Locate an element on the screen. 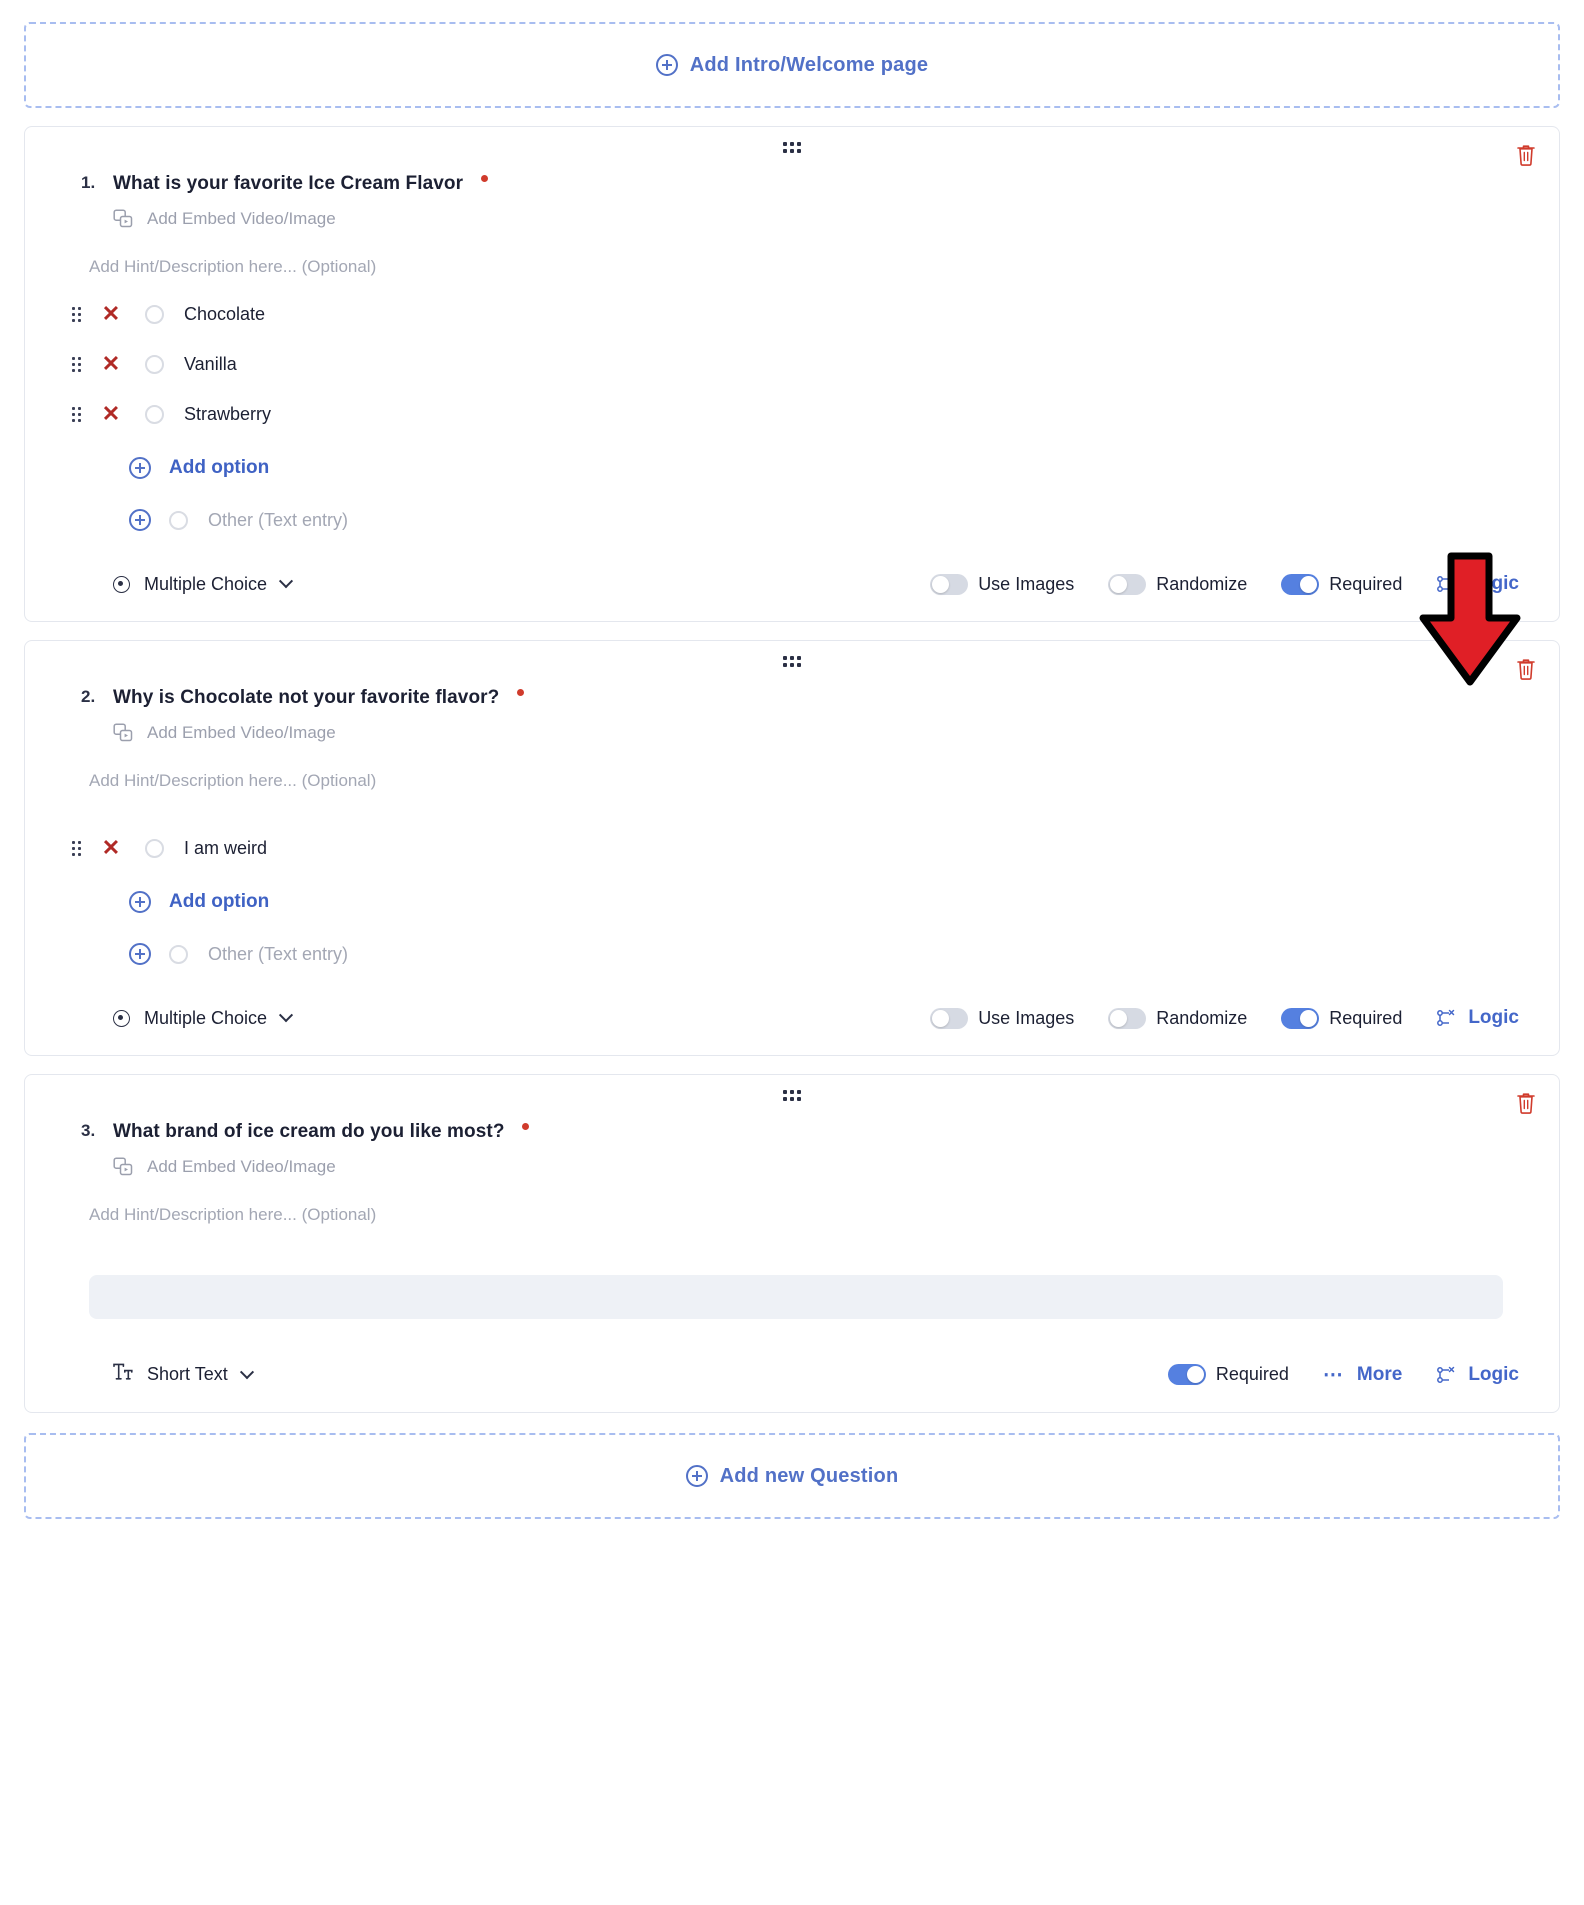  short-text-answer-field is located at coordinates (796, 1297).